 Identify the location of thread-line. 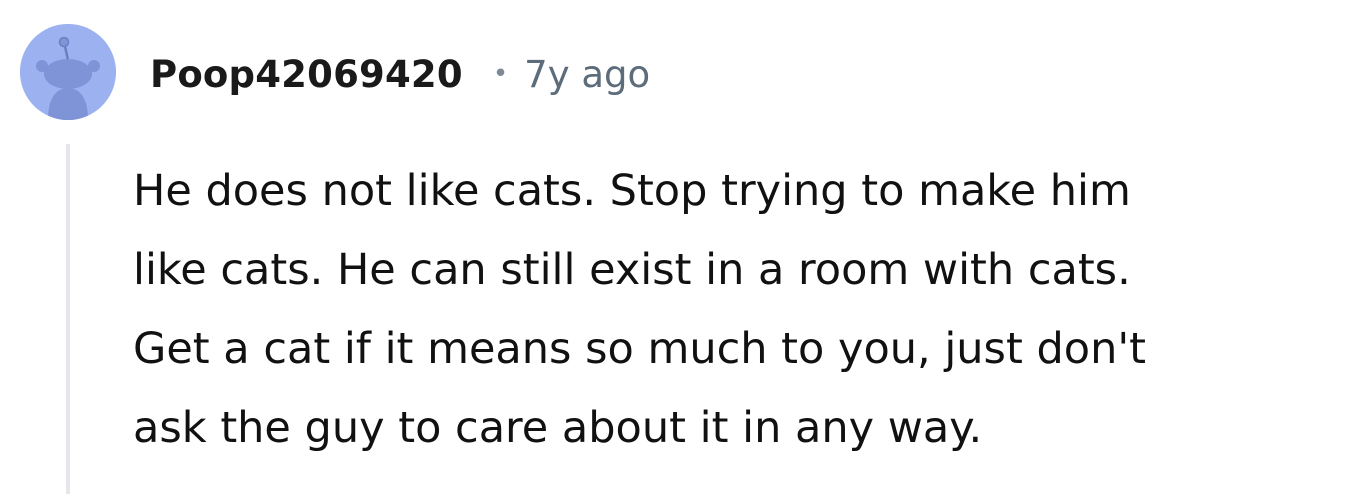
(68, 319).